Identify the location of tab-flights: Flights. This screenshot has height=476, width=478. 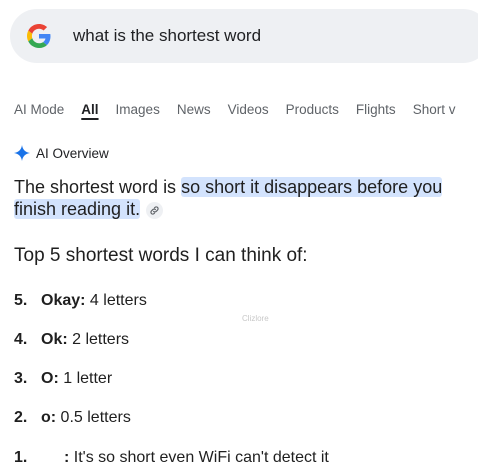
(376, 109).